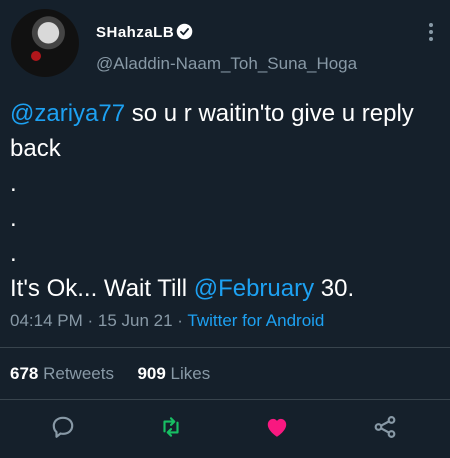 Image resolution: width=450 pixels, height=458 pixels. I want to click on tweet-time: 04:14 PM, so click(46, 320).